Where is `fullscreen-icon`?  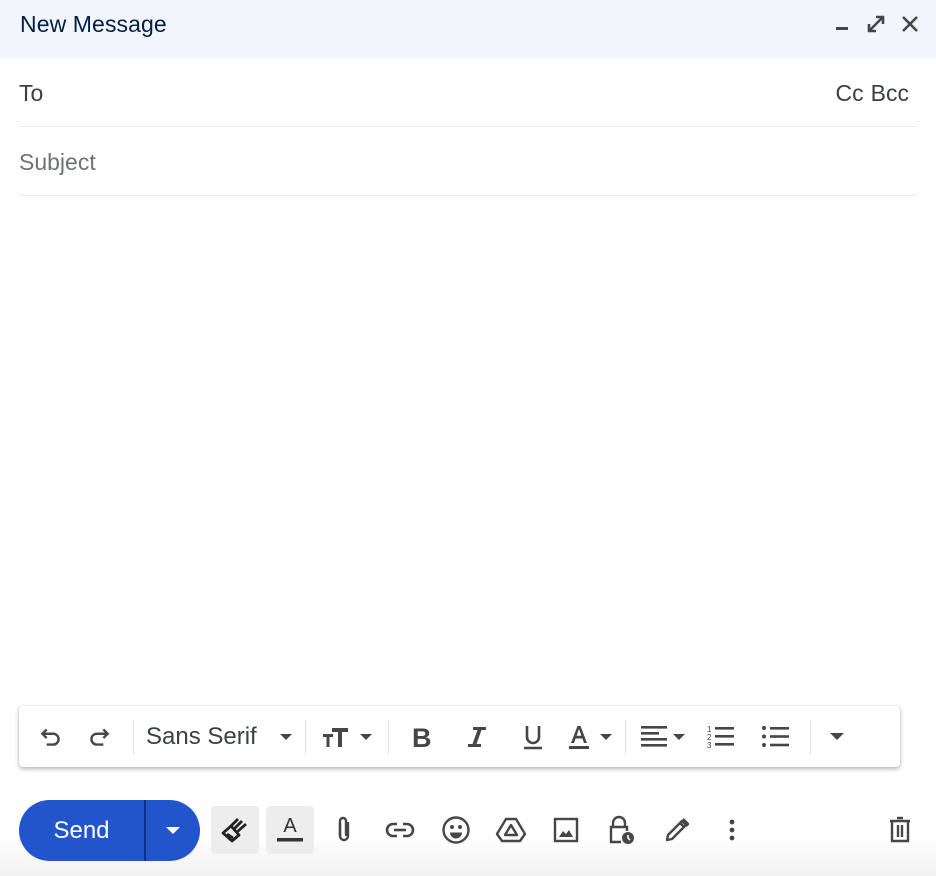 fullscreen-icon is located at coordinates (876, 24).